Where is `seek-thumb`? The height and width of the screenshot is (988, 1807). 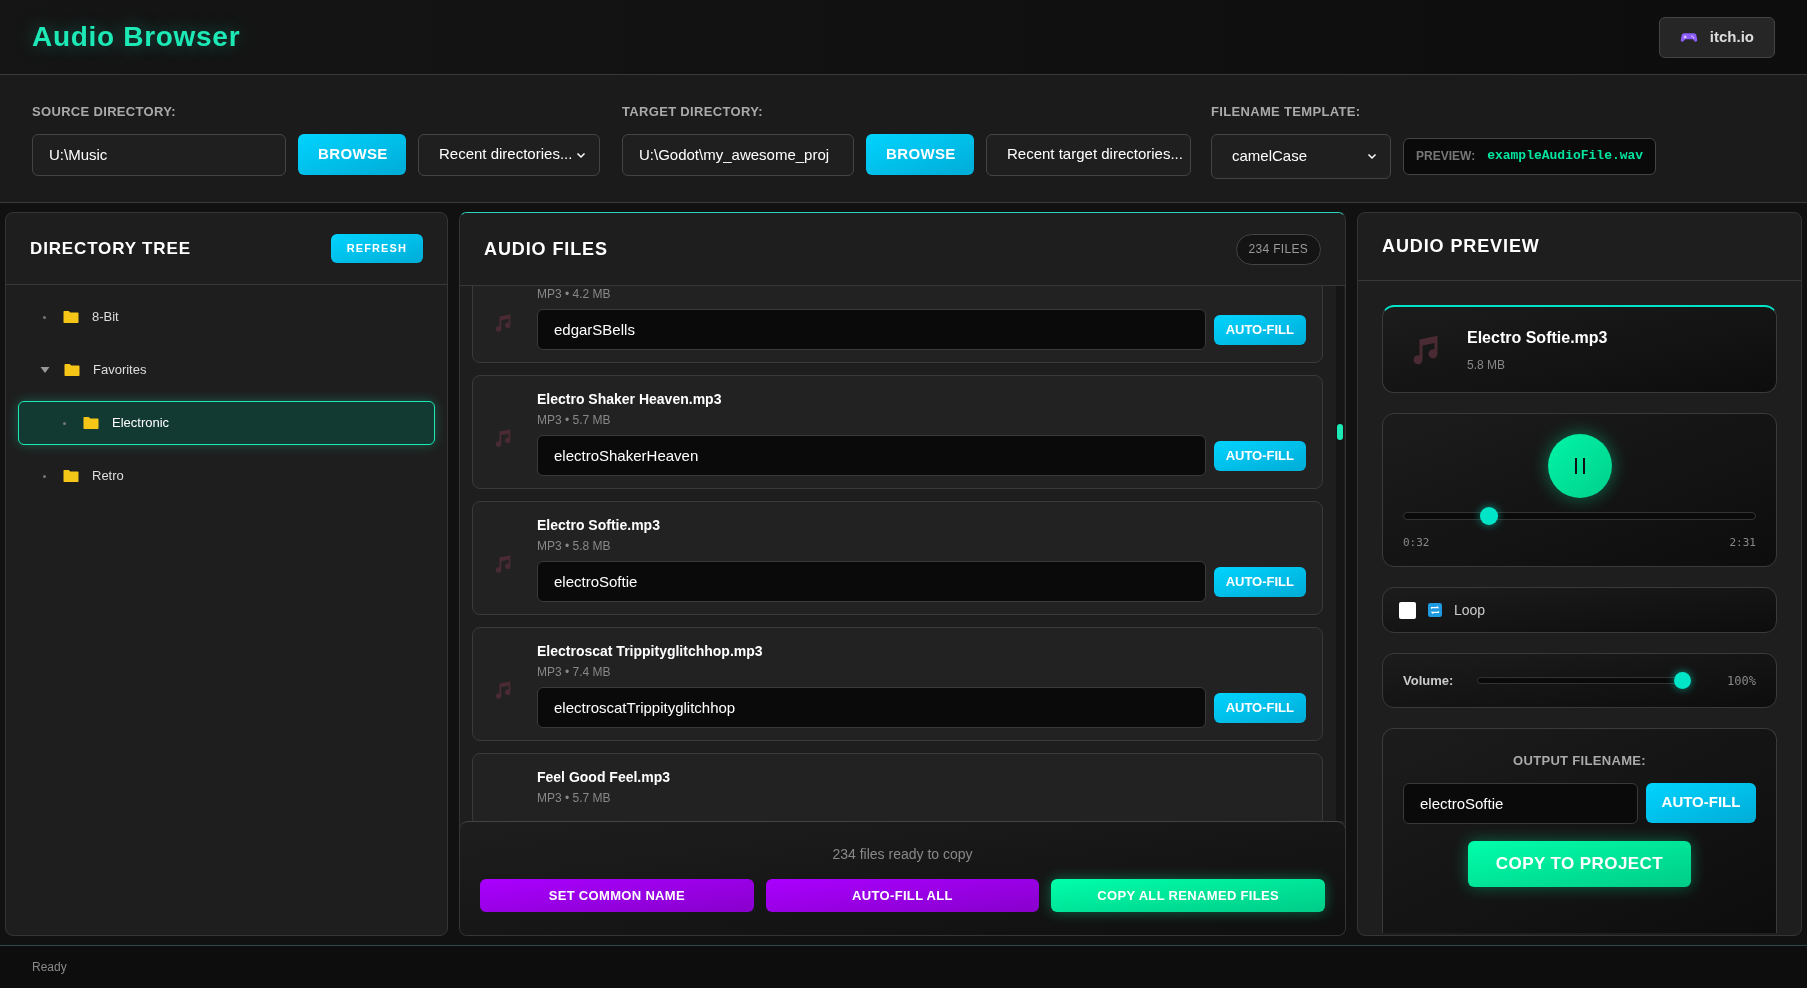
seek-thumb is located at coordinates (1489, 516).